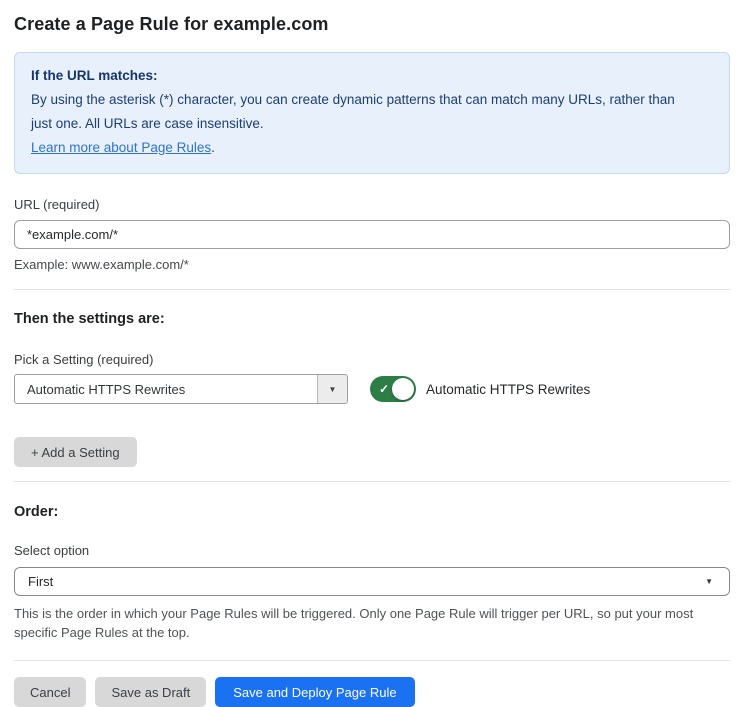 Image resolution: width=743 pixels, height=707 pixels. Describe the element at coordinates (36, 512) in the screenshot. I see `order-section-heading: Order:` at that location.